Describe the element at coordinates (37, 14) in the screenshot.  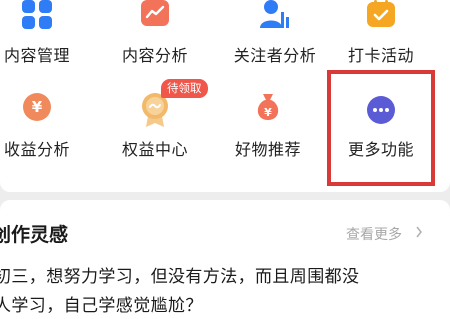
I see `grid-squares-icon` at that location.